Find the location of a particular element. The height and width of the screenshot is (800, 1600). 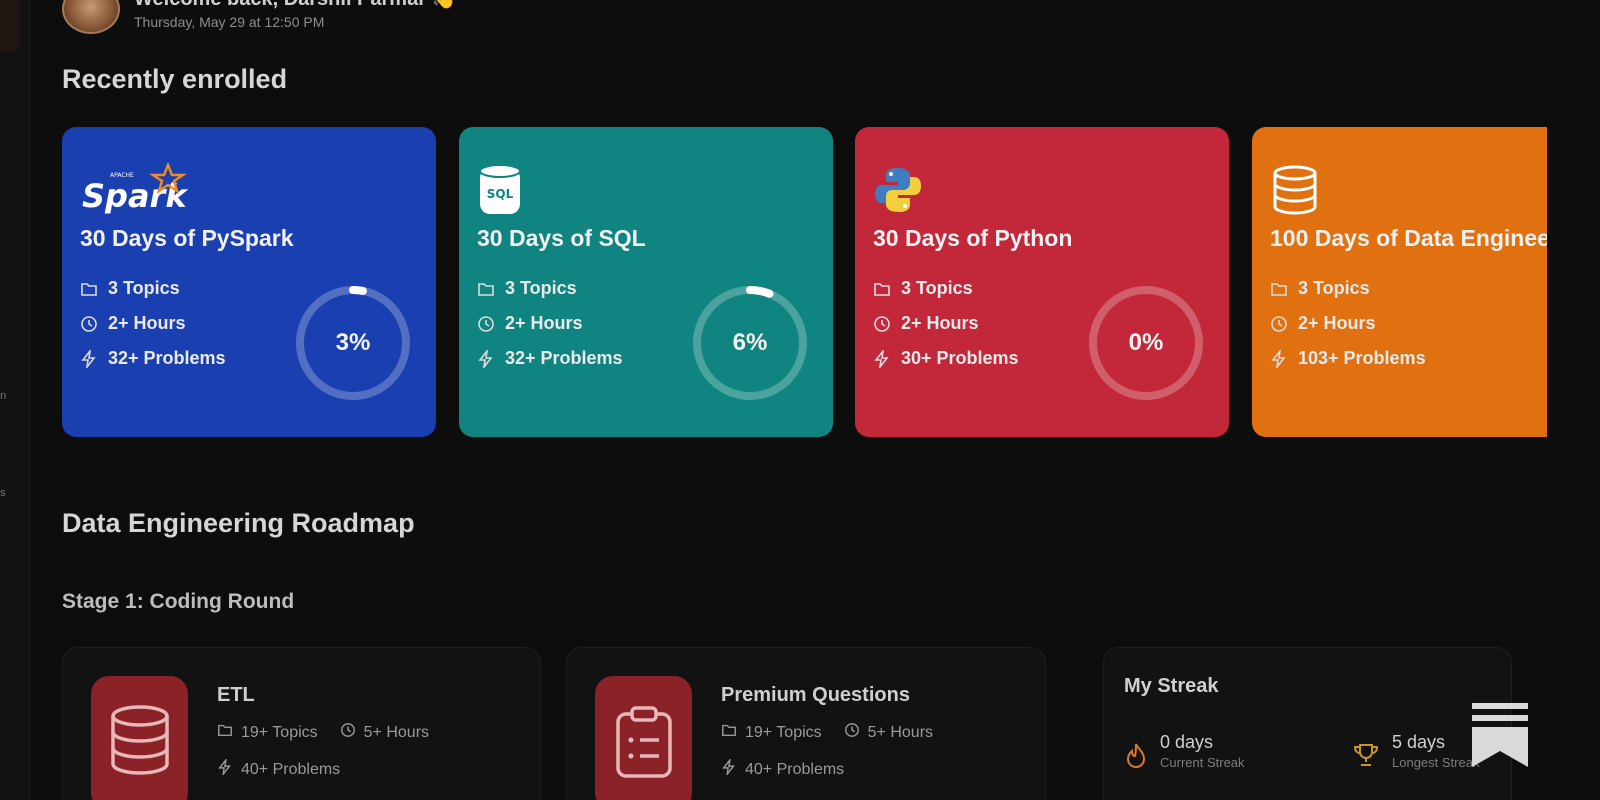

course-title: 30 Days of PySpark is located at coordinates (187, 238).